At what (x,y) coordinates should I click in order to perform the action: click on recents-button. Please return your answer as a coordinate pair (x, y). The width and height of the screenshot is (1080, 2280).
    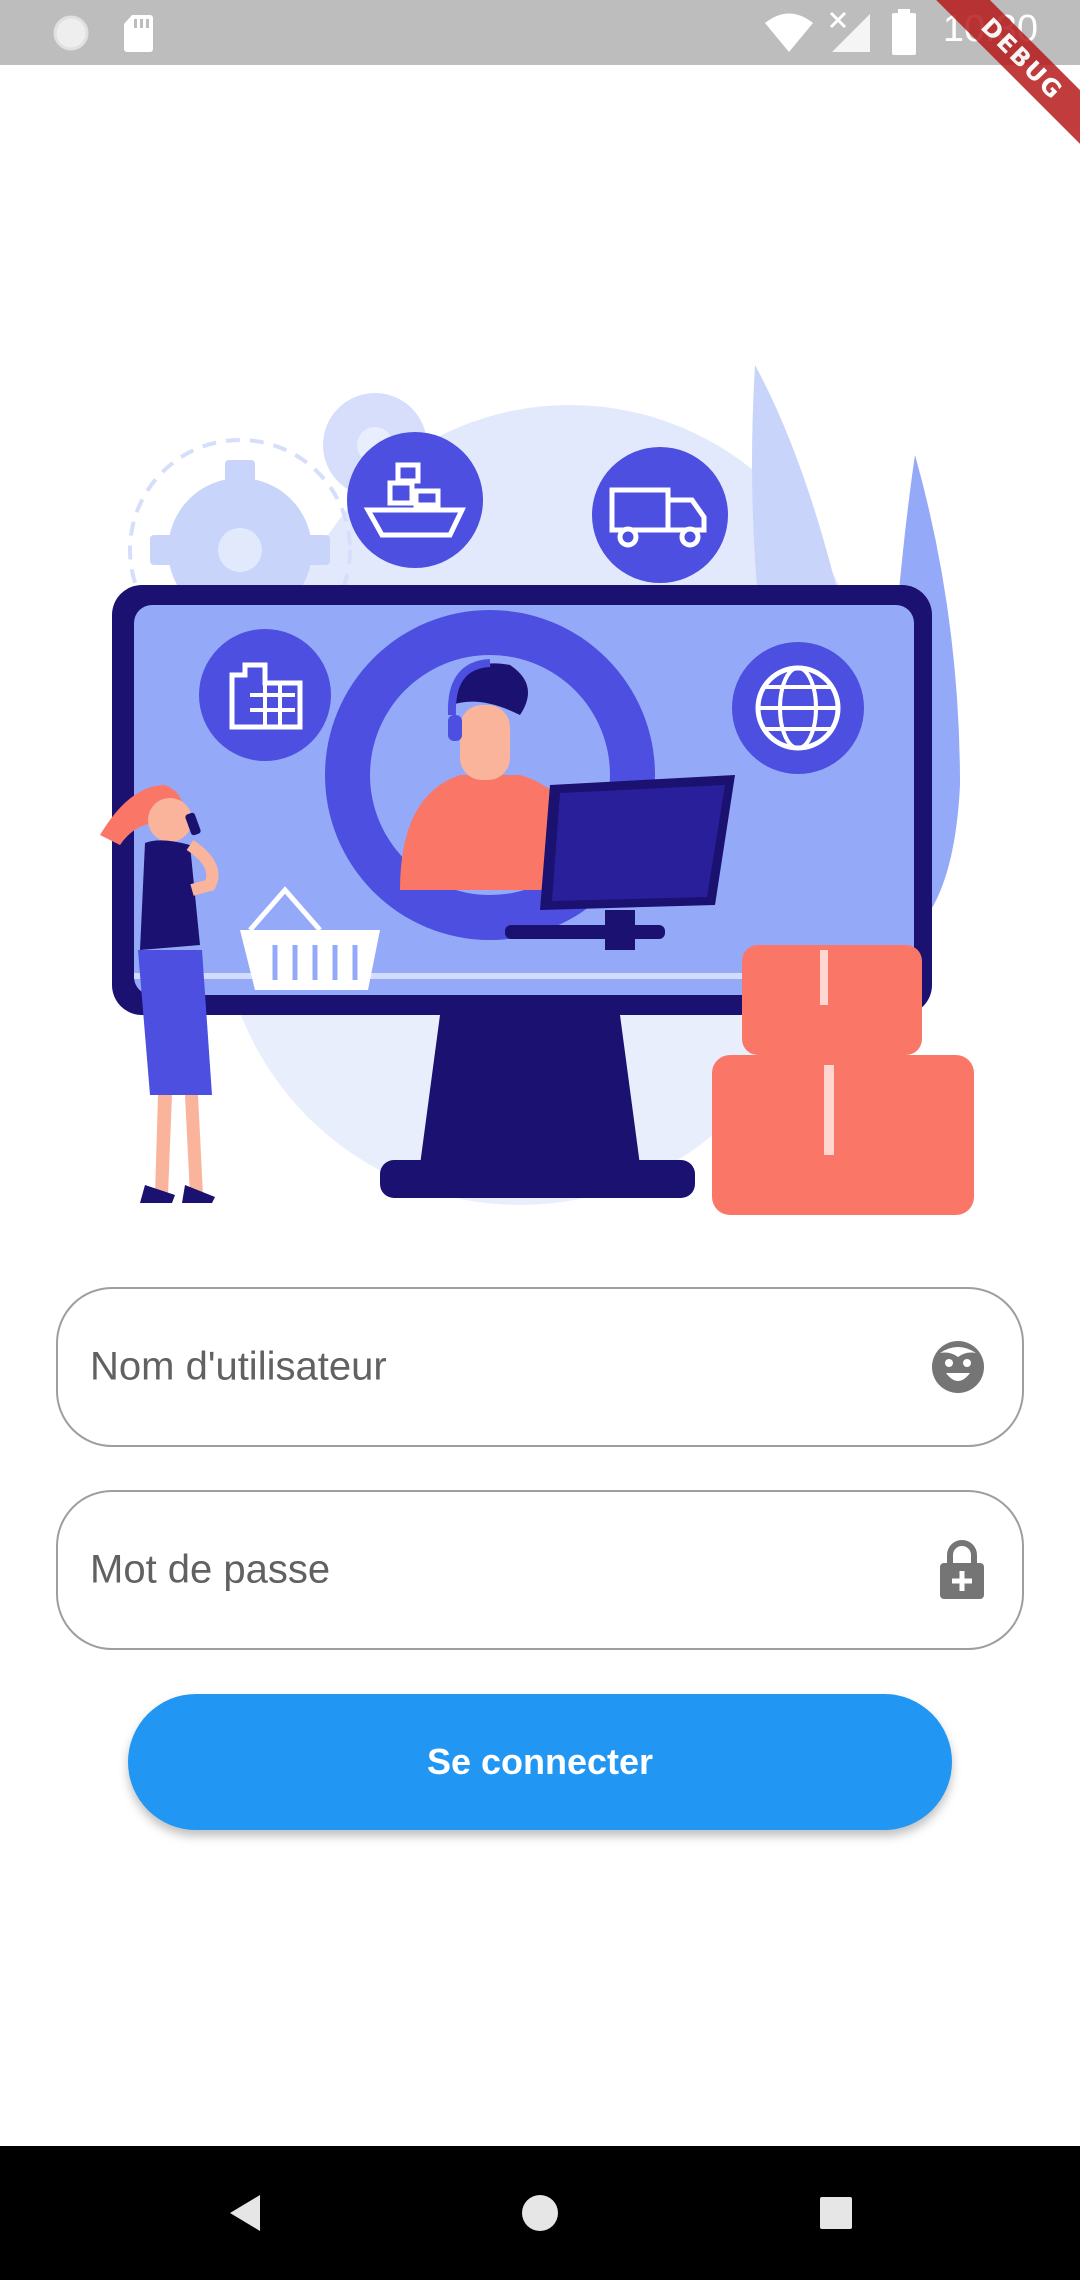
    Looking at the image, I should click on (836, 2213).